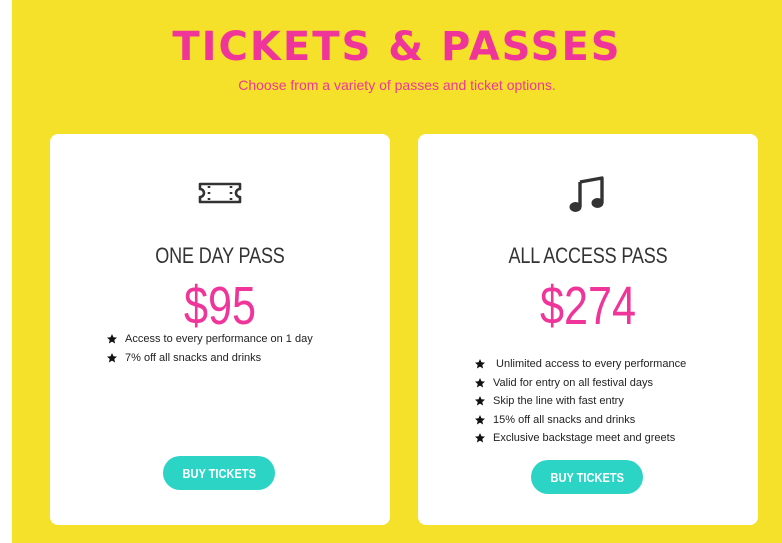 This screenshot has width=782, height=543. I want to click on list-item: Exclusive backstage meet and greets, so click(580, 438).